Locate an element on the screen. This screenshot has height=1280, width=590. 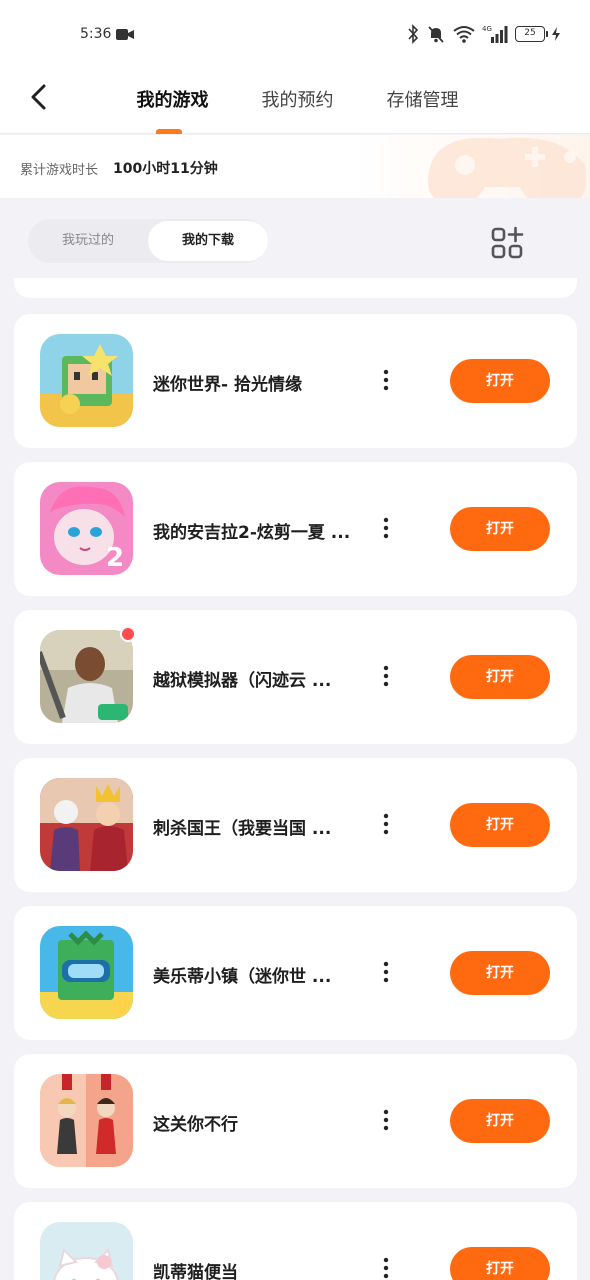
game-name: 这关你不行 is located at coordinates (195, 1125).